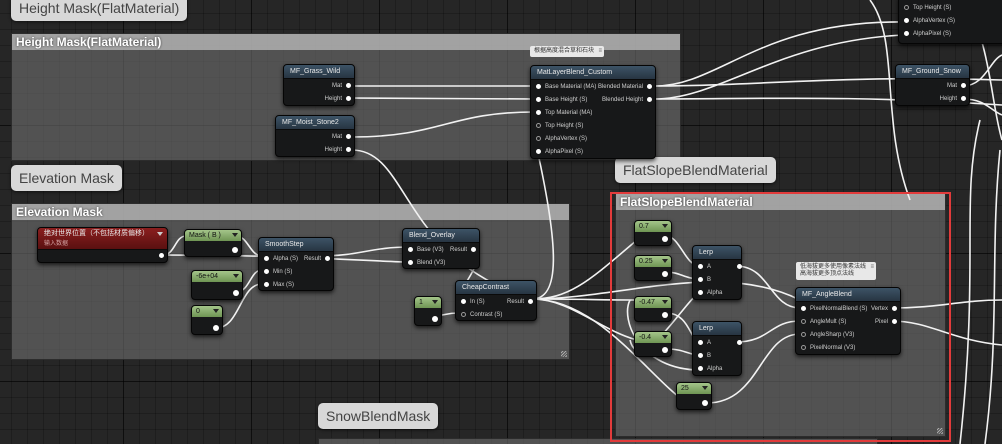 This screenshot has width=1002, height=444. What do you see at coordinates (160, 234) in the screenshot?
I see `collapse-arrow-icon` at bounding box center [160, 234].